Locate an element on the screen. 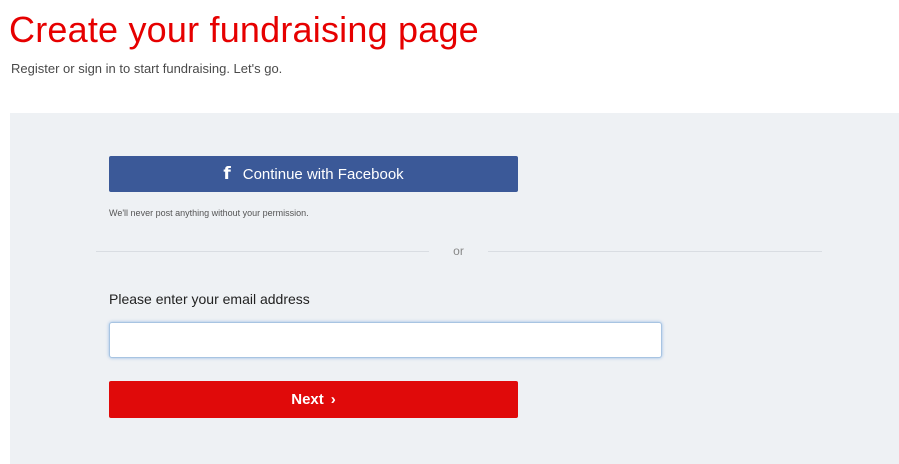 The width and height of the screenshot is (899, 464). page-title: Create your fundraising page is located at coordinates (244, 29).